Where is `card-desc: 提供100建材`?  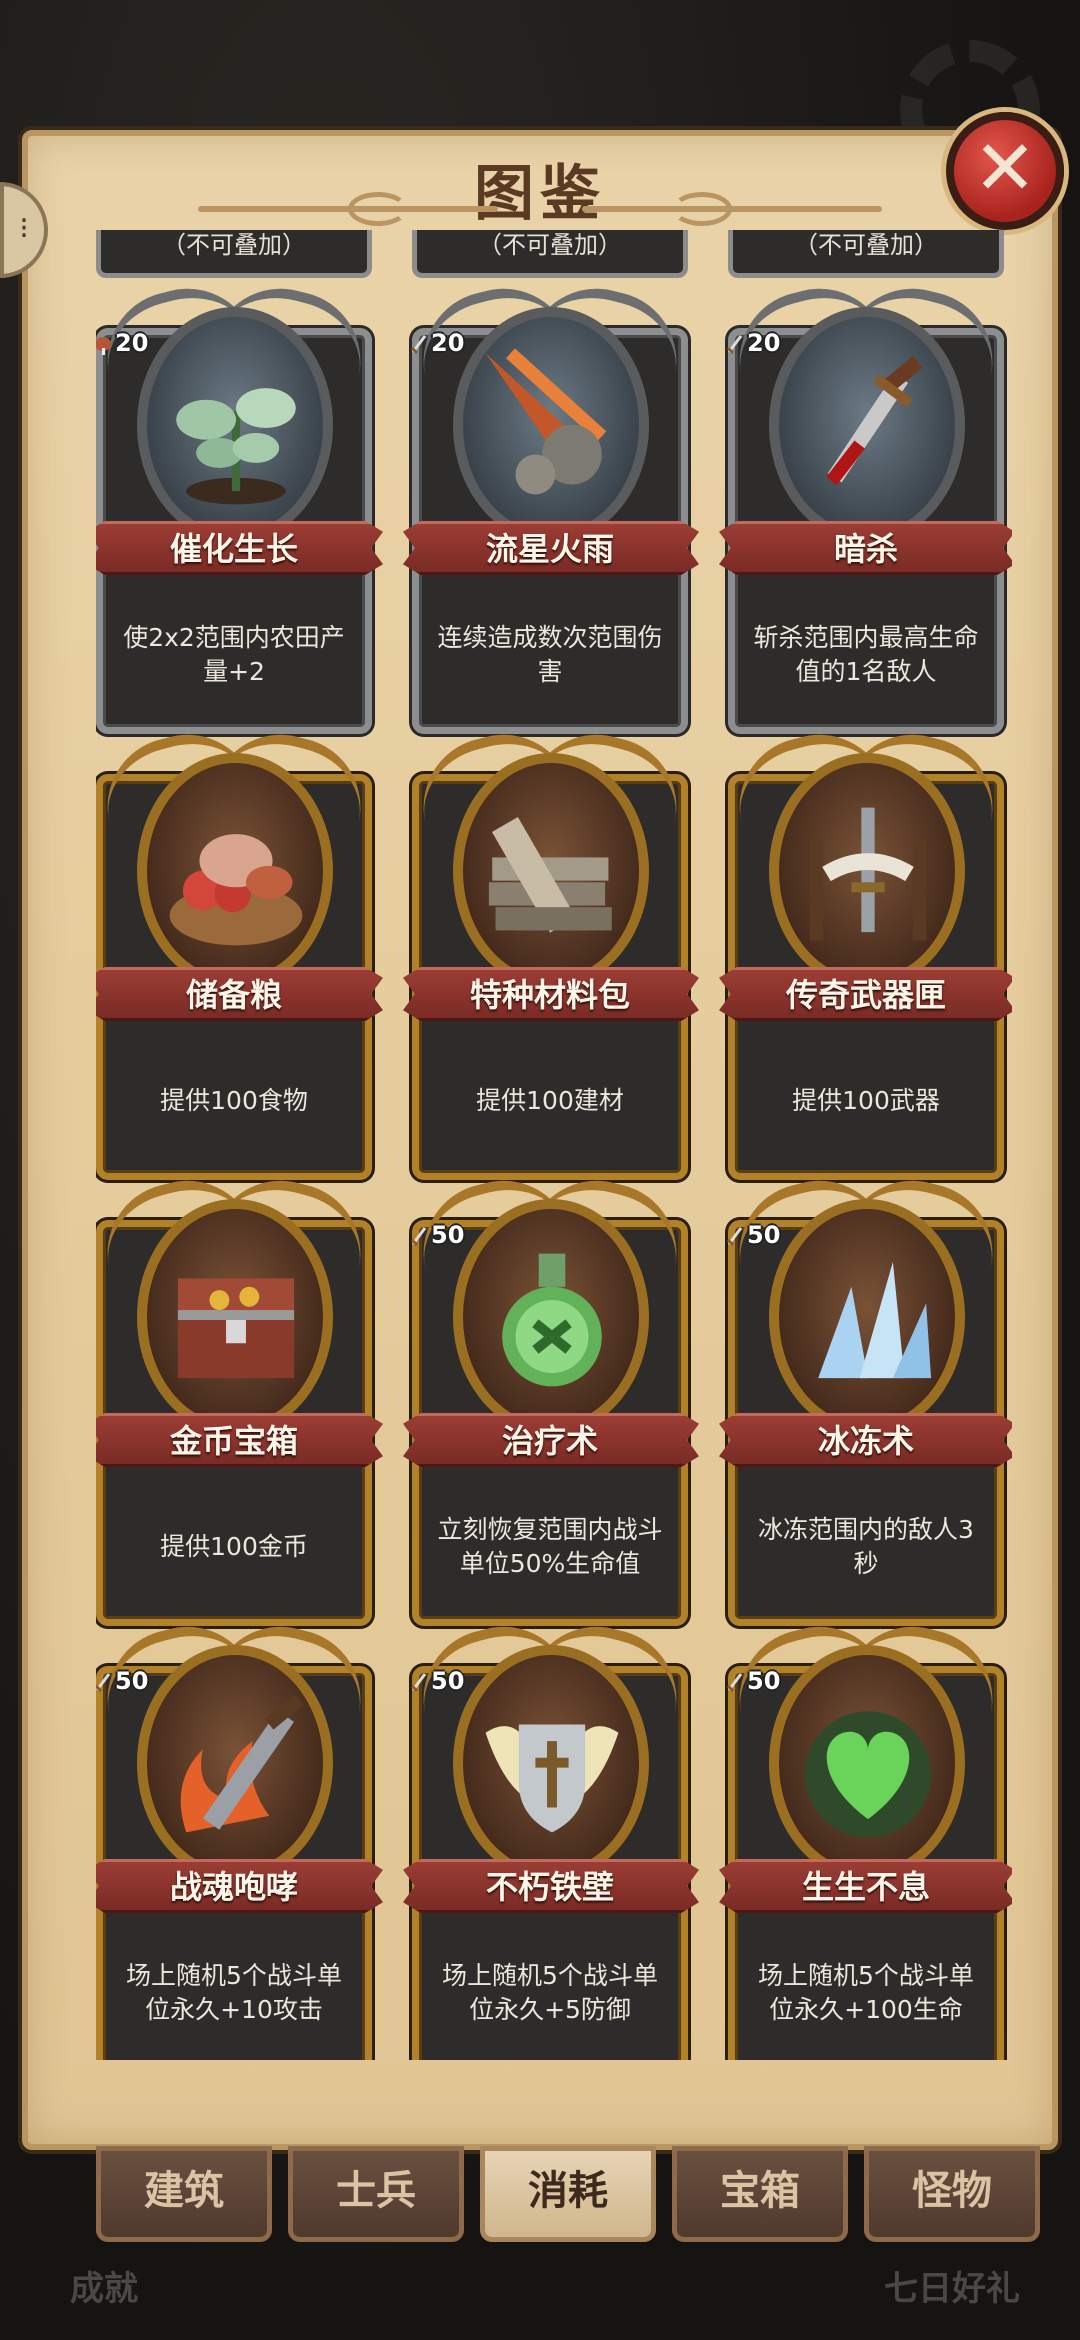
card-desc: 提供100建材 is located at coordinates (550, 1100).